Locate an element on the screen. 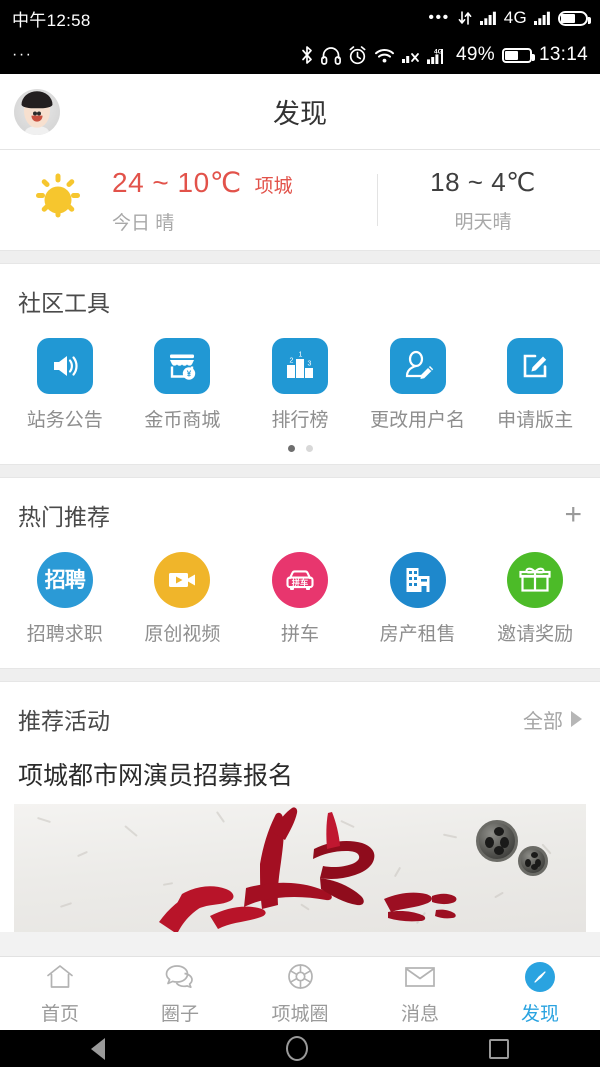 This screenshot has height=1067, width=600. recruitment-icon: 招聘 is located at coordinates (64, 580).